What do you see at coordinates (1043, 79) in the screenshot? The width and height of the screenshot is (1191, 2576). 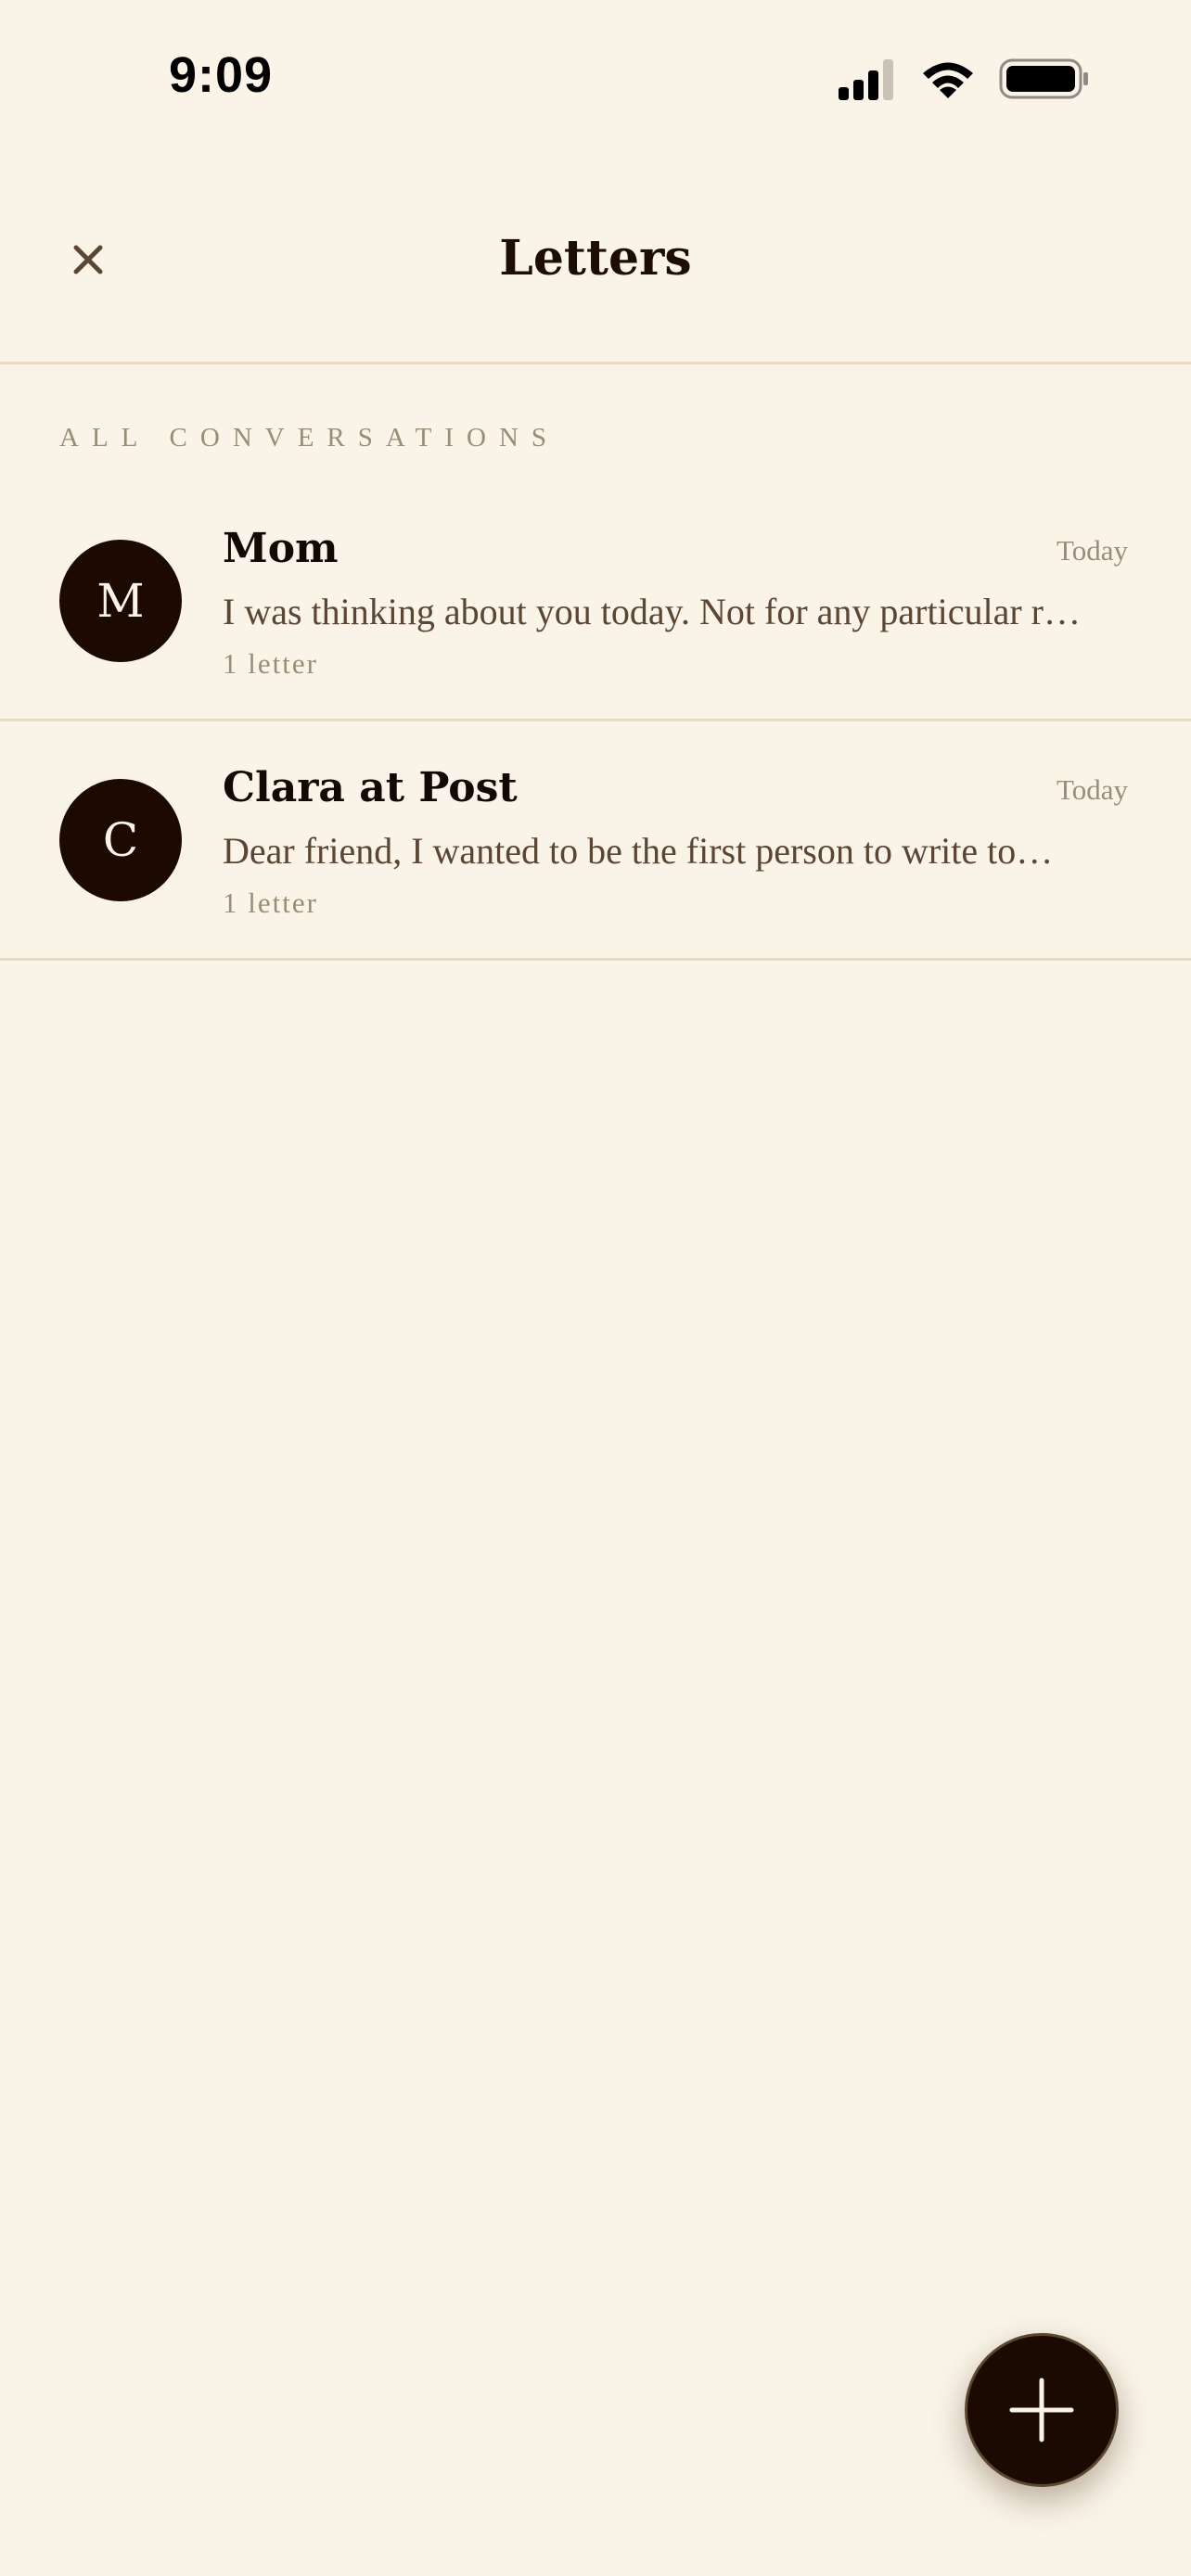 I see `battery-icon` at bounding box center [1043, 79].